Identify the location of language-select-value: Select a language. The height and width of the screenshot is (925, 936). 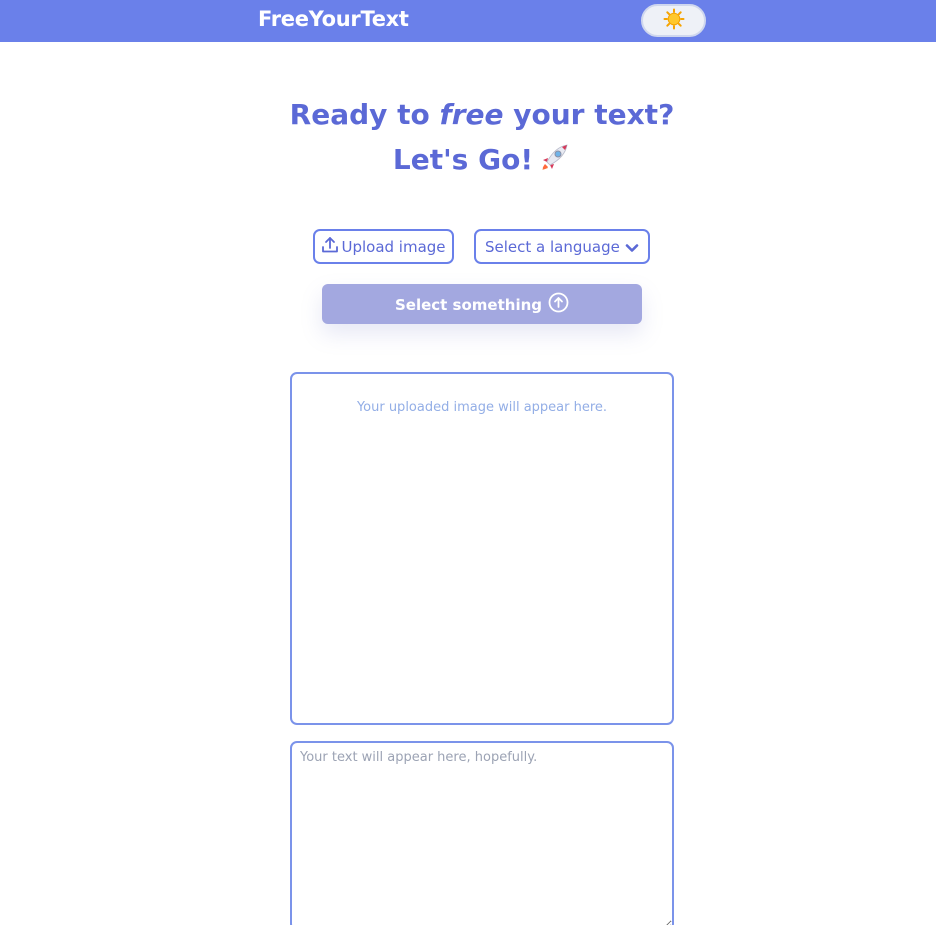
(552, 246).